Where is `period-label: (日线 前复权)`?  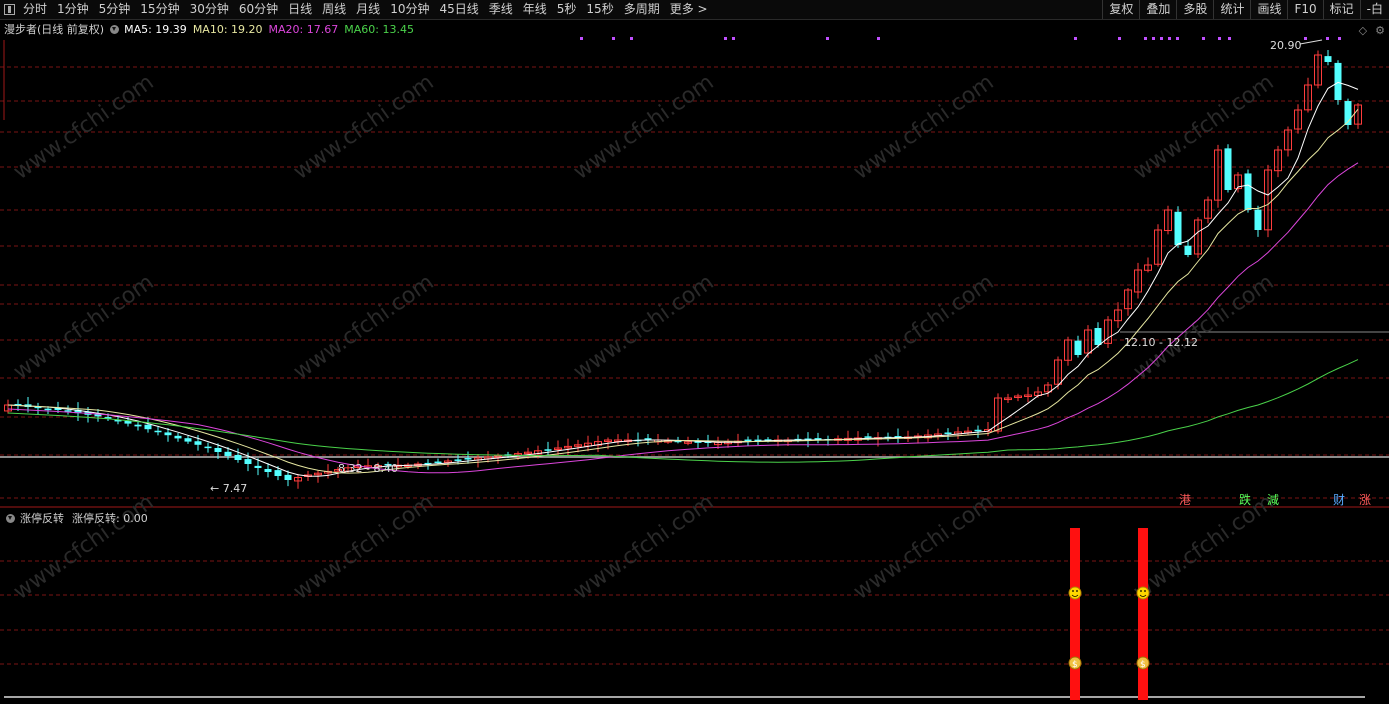 period-label: (日线 前复权) is located at coordinates (71, 29).